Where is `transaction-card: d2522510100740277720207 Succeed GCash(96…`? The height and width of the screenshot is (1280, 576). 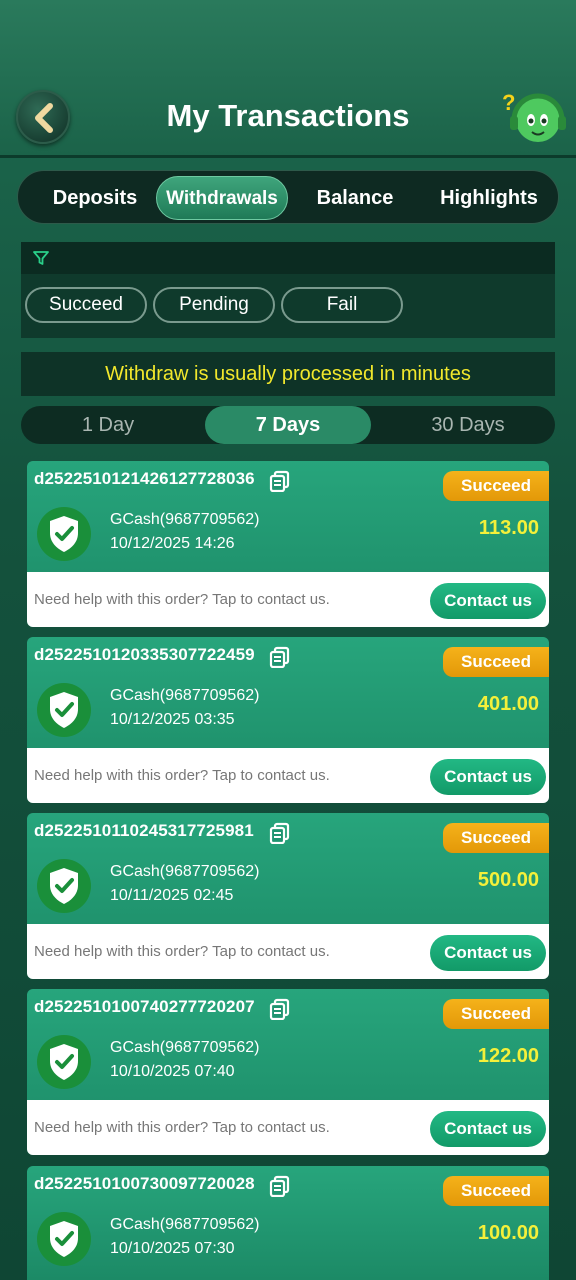
transaction-card: d2522510100740277720207 Succeed GCash(96… is located at coordinates (288, 1072).